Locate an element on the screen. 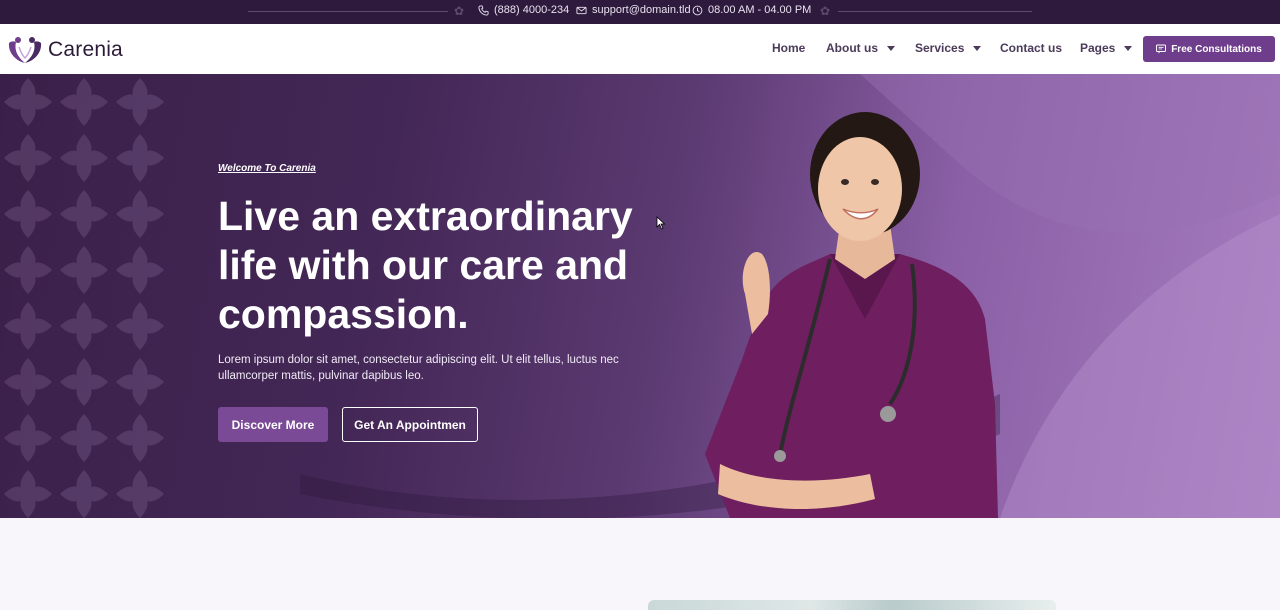  hours-info: 08.00 AM - 04.00 PM is located at coordinates (751, 10).